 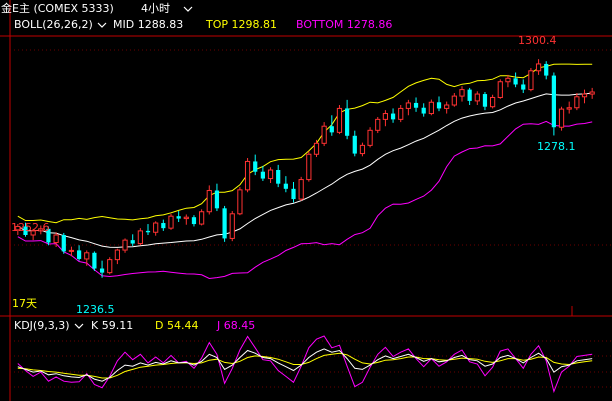 I want to click on kdj-legend-k: K 59.11, so click(x=112, y=325).